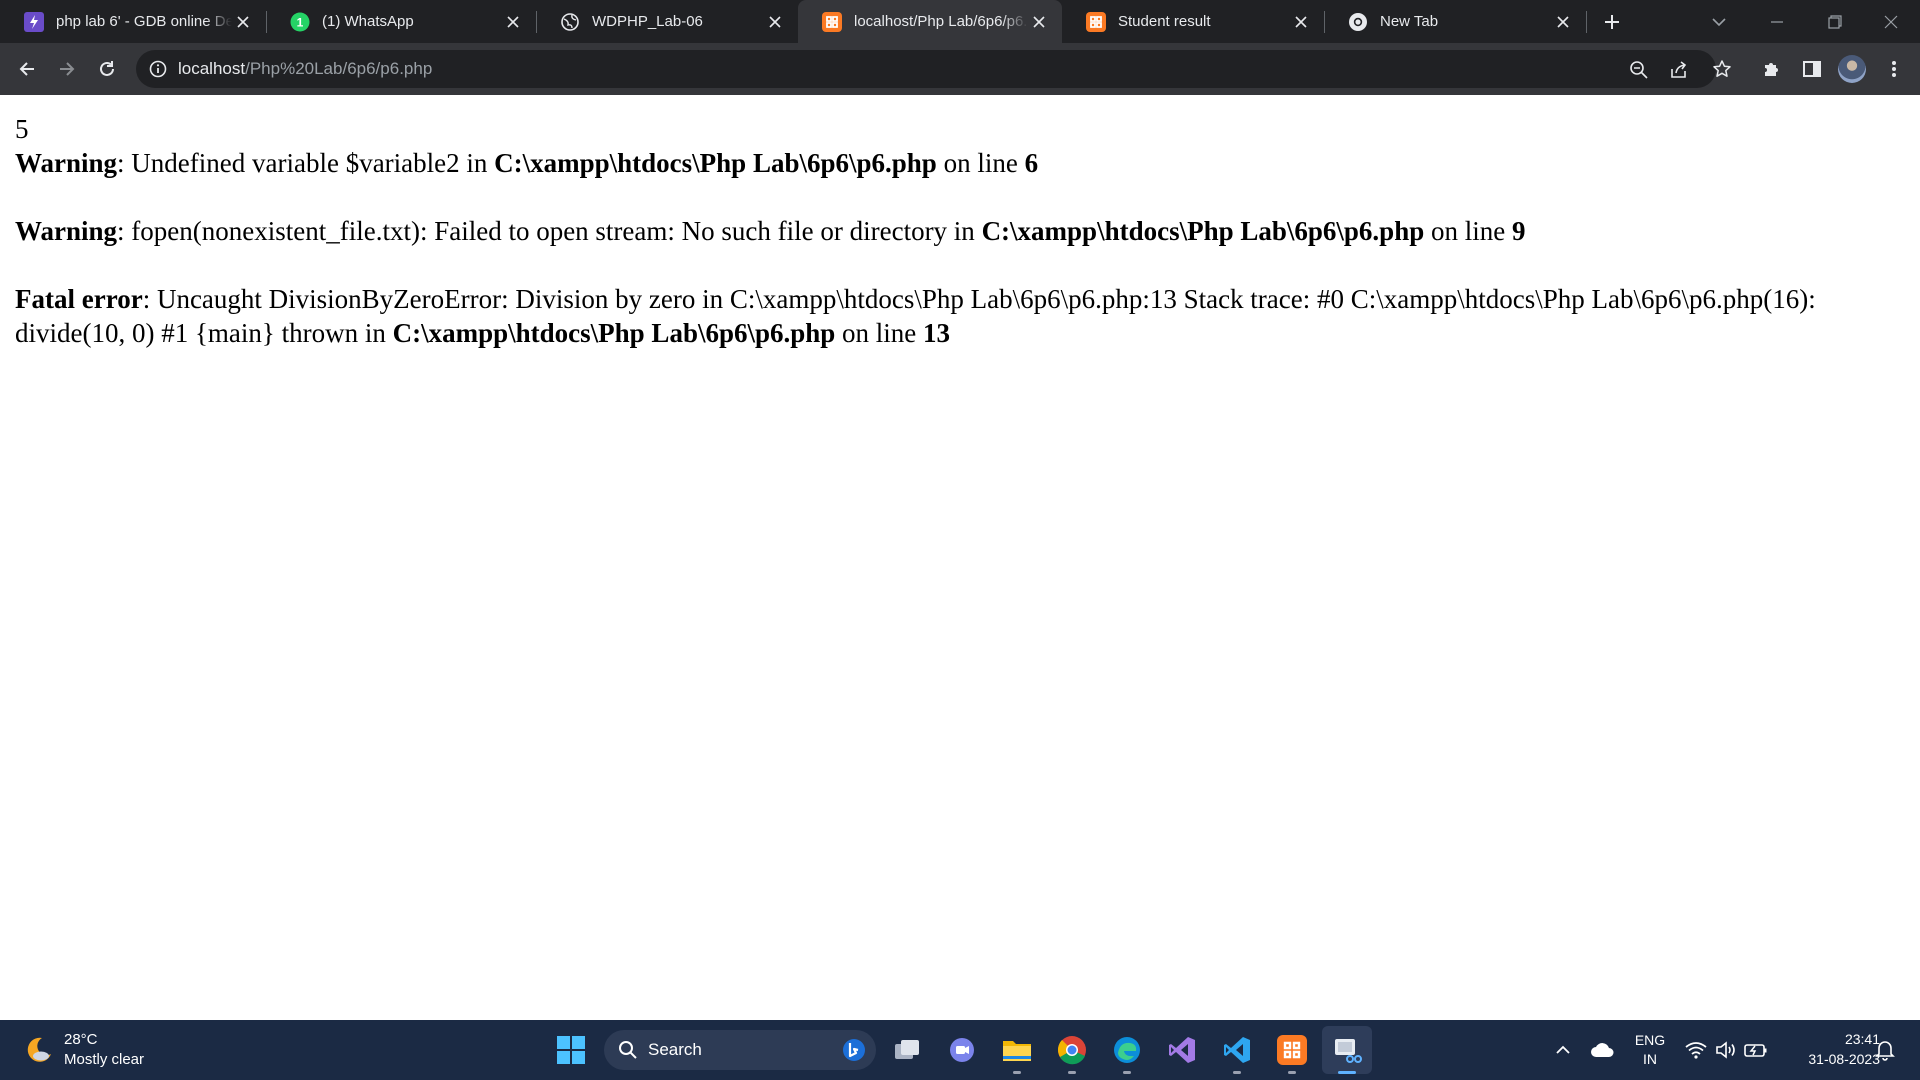 The image size is (1920, 1080). Describe the element at coordinates (1679, 70) in the screenshot. I see `share-icon` at that location.